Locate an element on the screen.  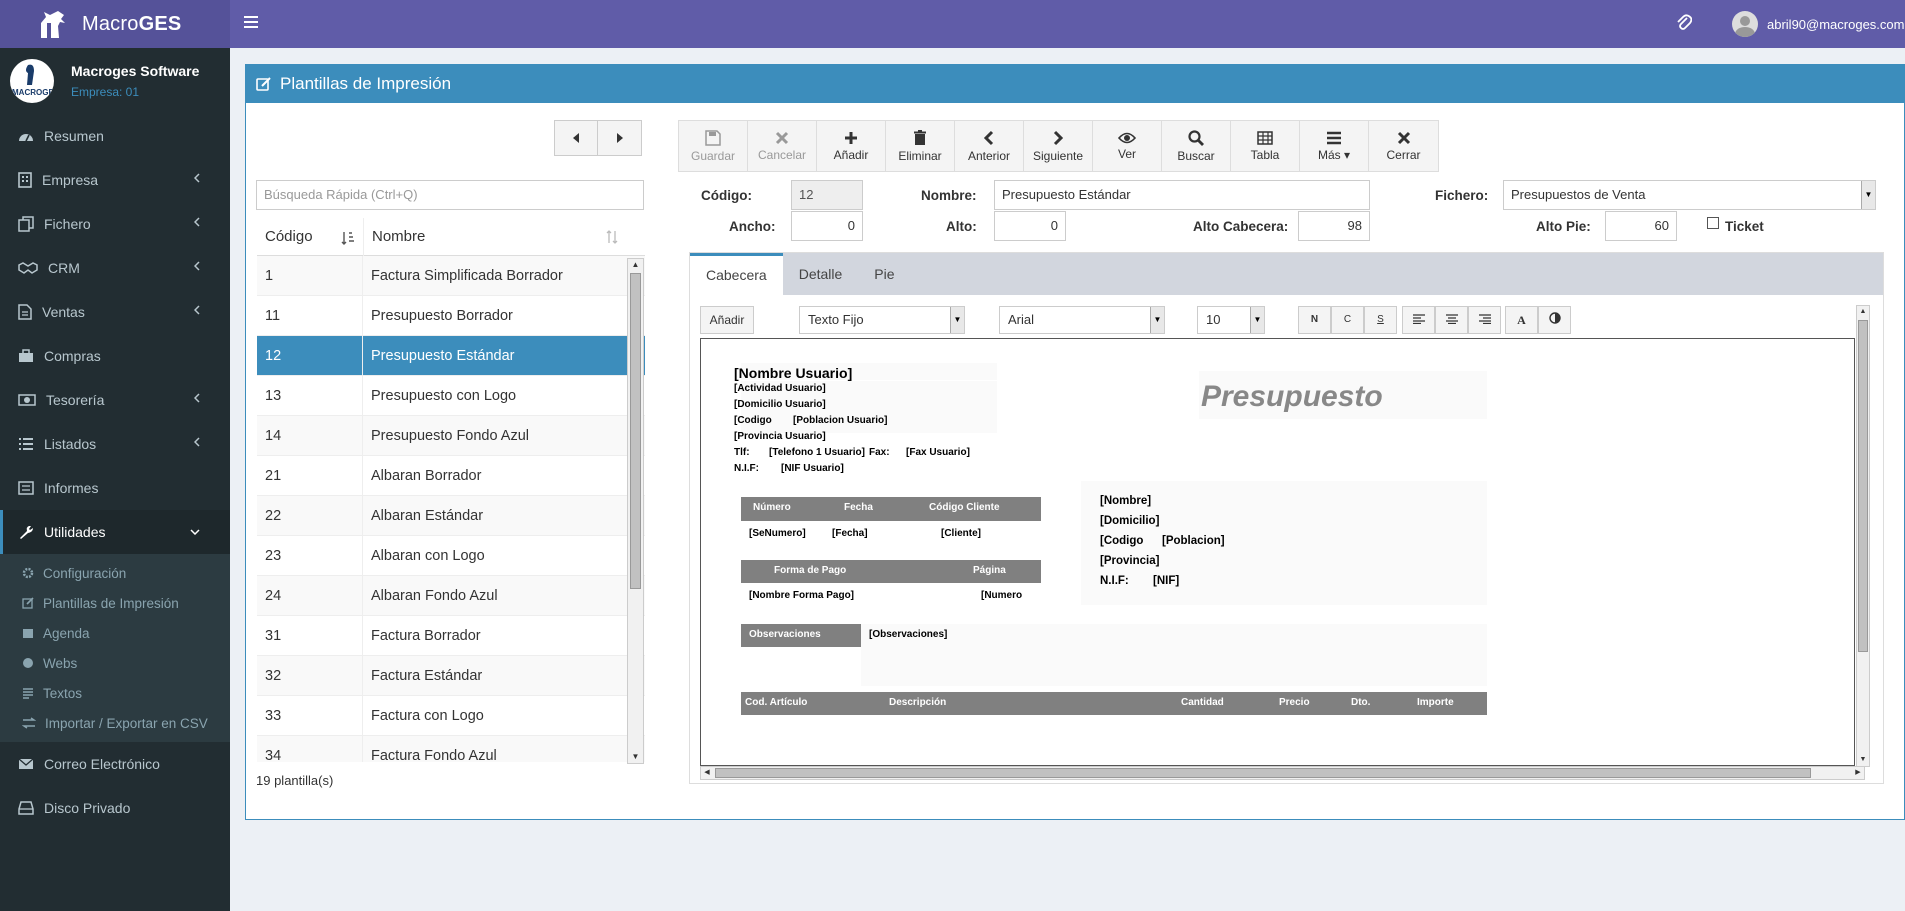
sidebar-item-ventas: Ventas is located at coordinates (115, 312).